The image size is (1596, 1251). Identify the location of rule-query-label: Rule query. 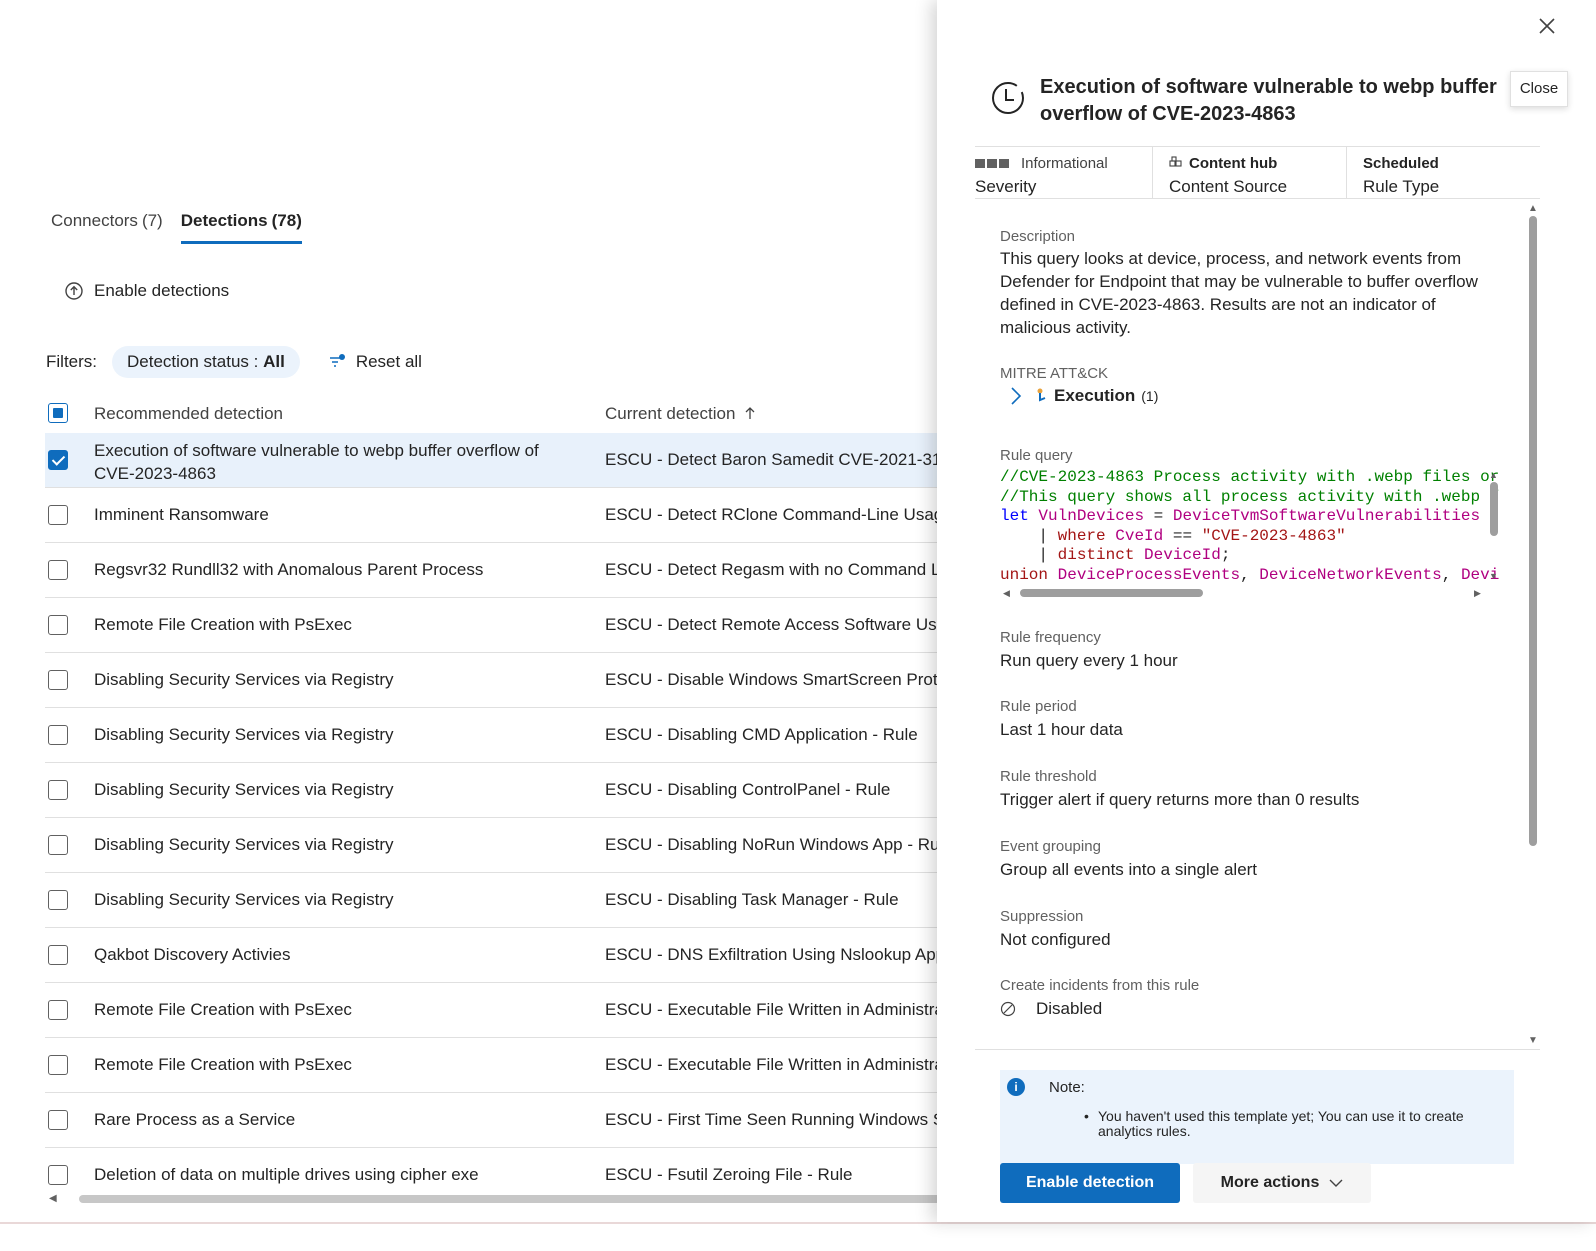
(1036, 455).